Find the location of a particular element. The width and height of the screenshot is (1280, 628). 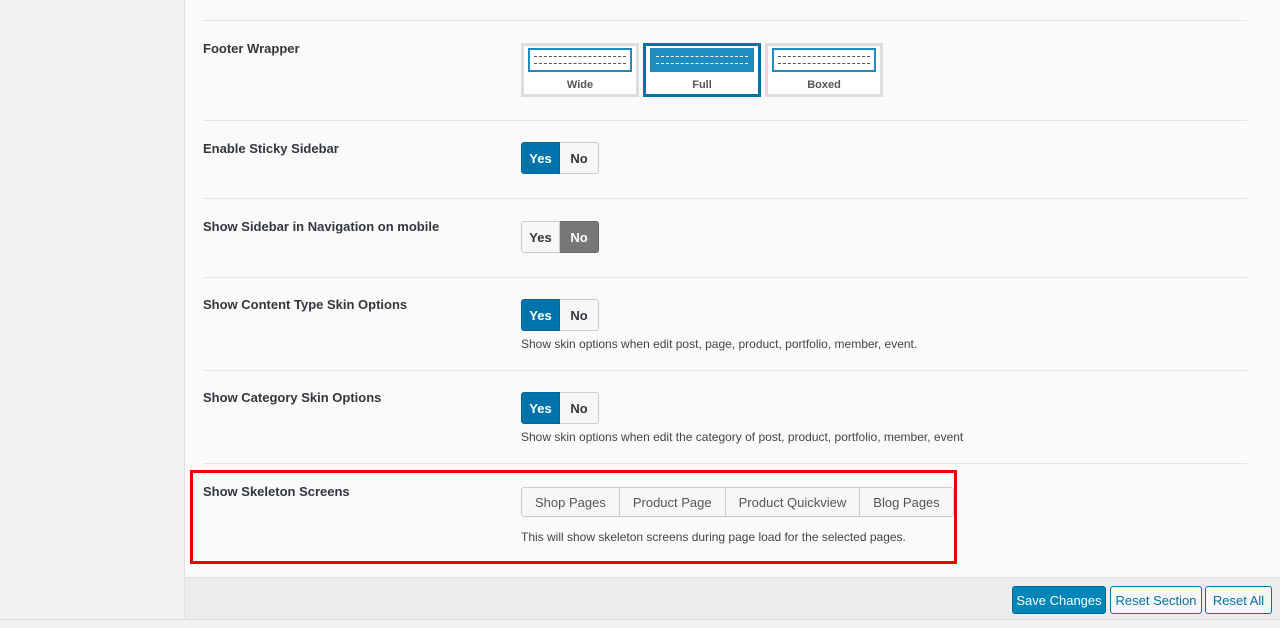

sticky-sidebar-no-button: No is located at coordinates (579, 158).